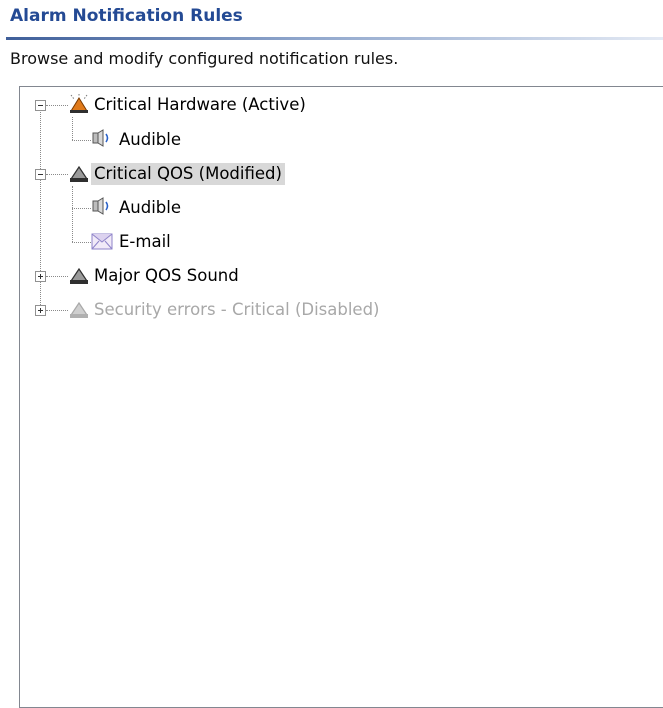 This screenshot has height=708, width=663. What do you see at coordinates (166, 276) in the screenshot?
I see `rule-label: Major QOS Sound` at bounding box center [166, 276].